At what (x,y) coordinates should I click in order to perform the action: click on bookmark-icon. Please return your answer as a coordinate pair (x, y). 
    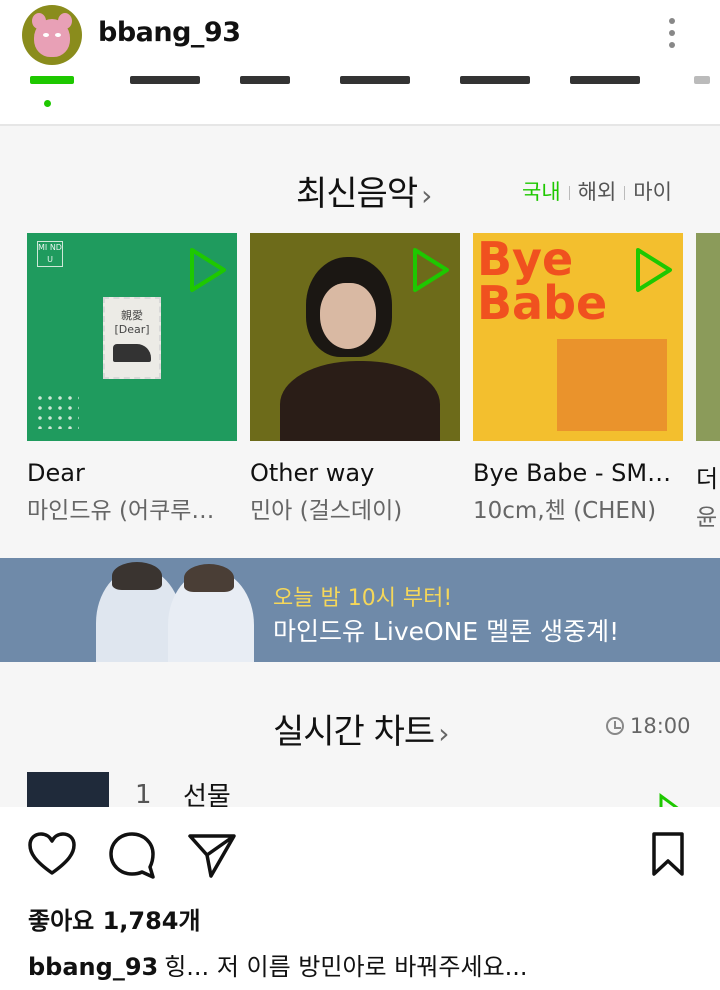
    Looking at the image, I should click on (668, 854).